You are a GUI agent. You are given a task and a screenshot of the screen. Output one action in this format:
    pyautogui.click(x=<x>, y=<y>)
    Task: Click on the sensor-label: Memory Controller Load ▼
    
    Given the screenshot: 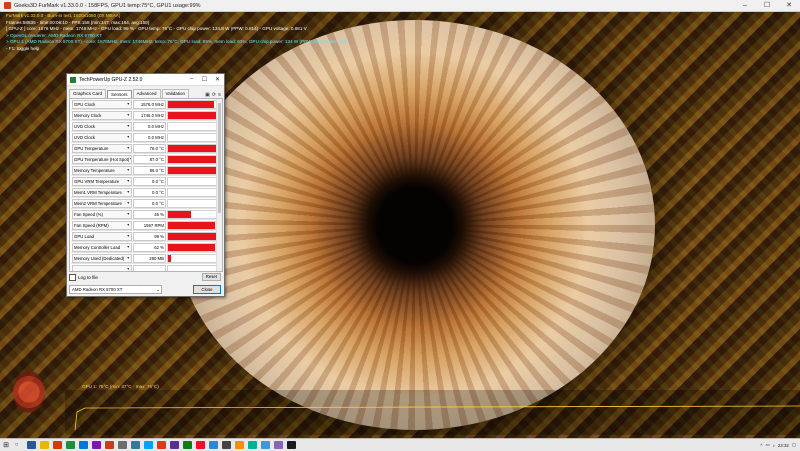 What is the action you would take?
    pyautogui.click(x=102, y=247)
    